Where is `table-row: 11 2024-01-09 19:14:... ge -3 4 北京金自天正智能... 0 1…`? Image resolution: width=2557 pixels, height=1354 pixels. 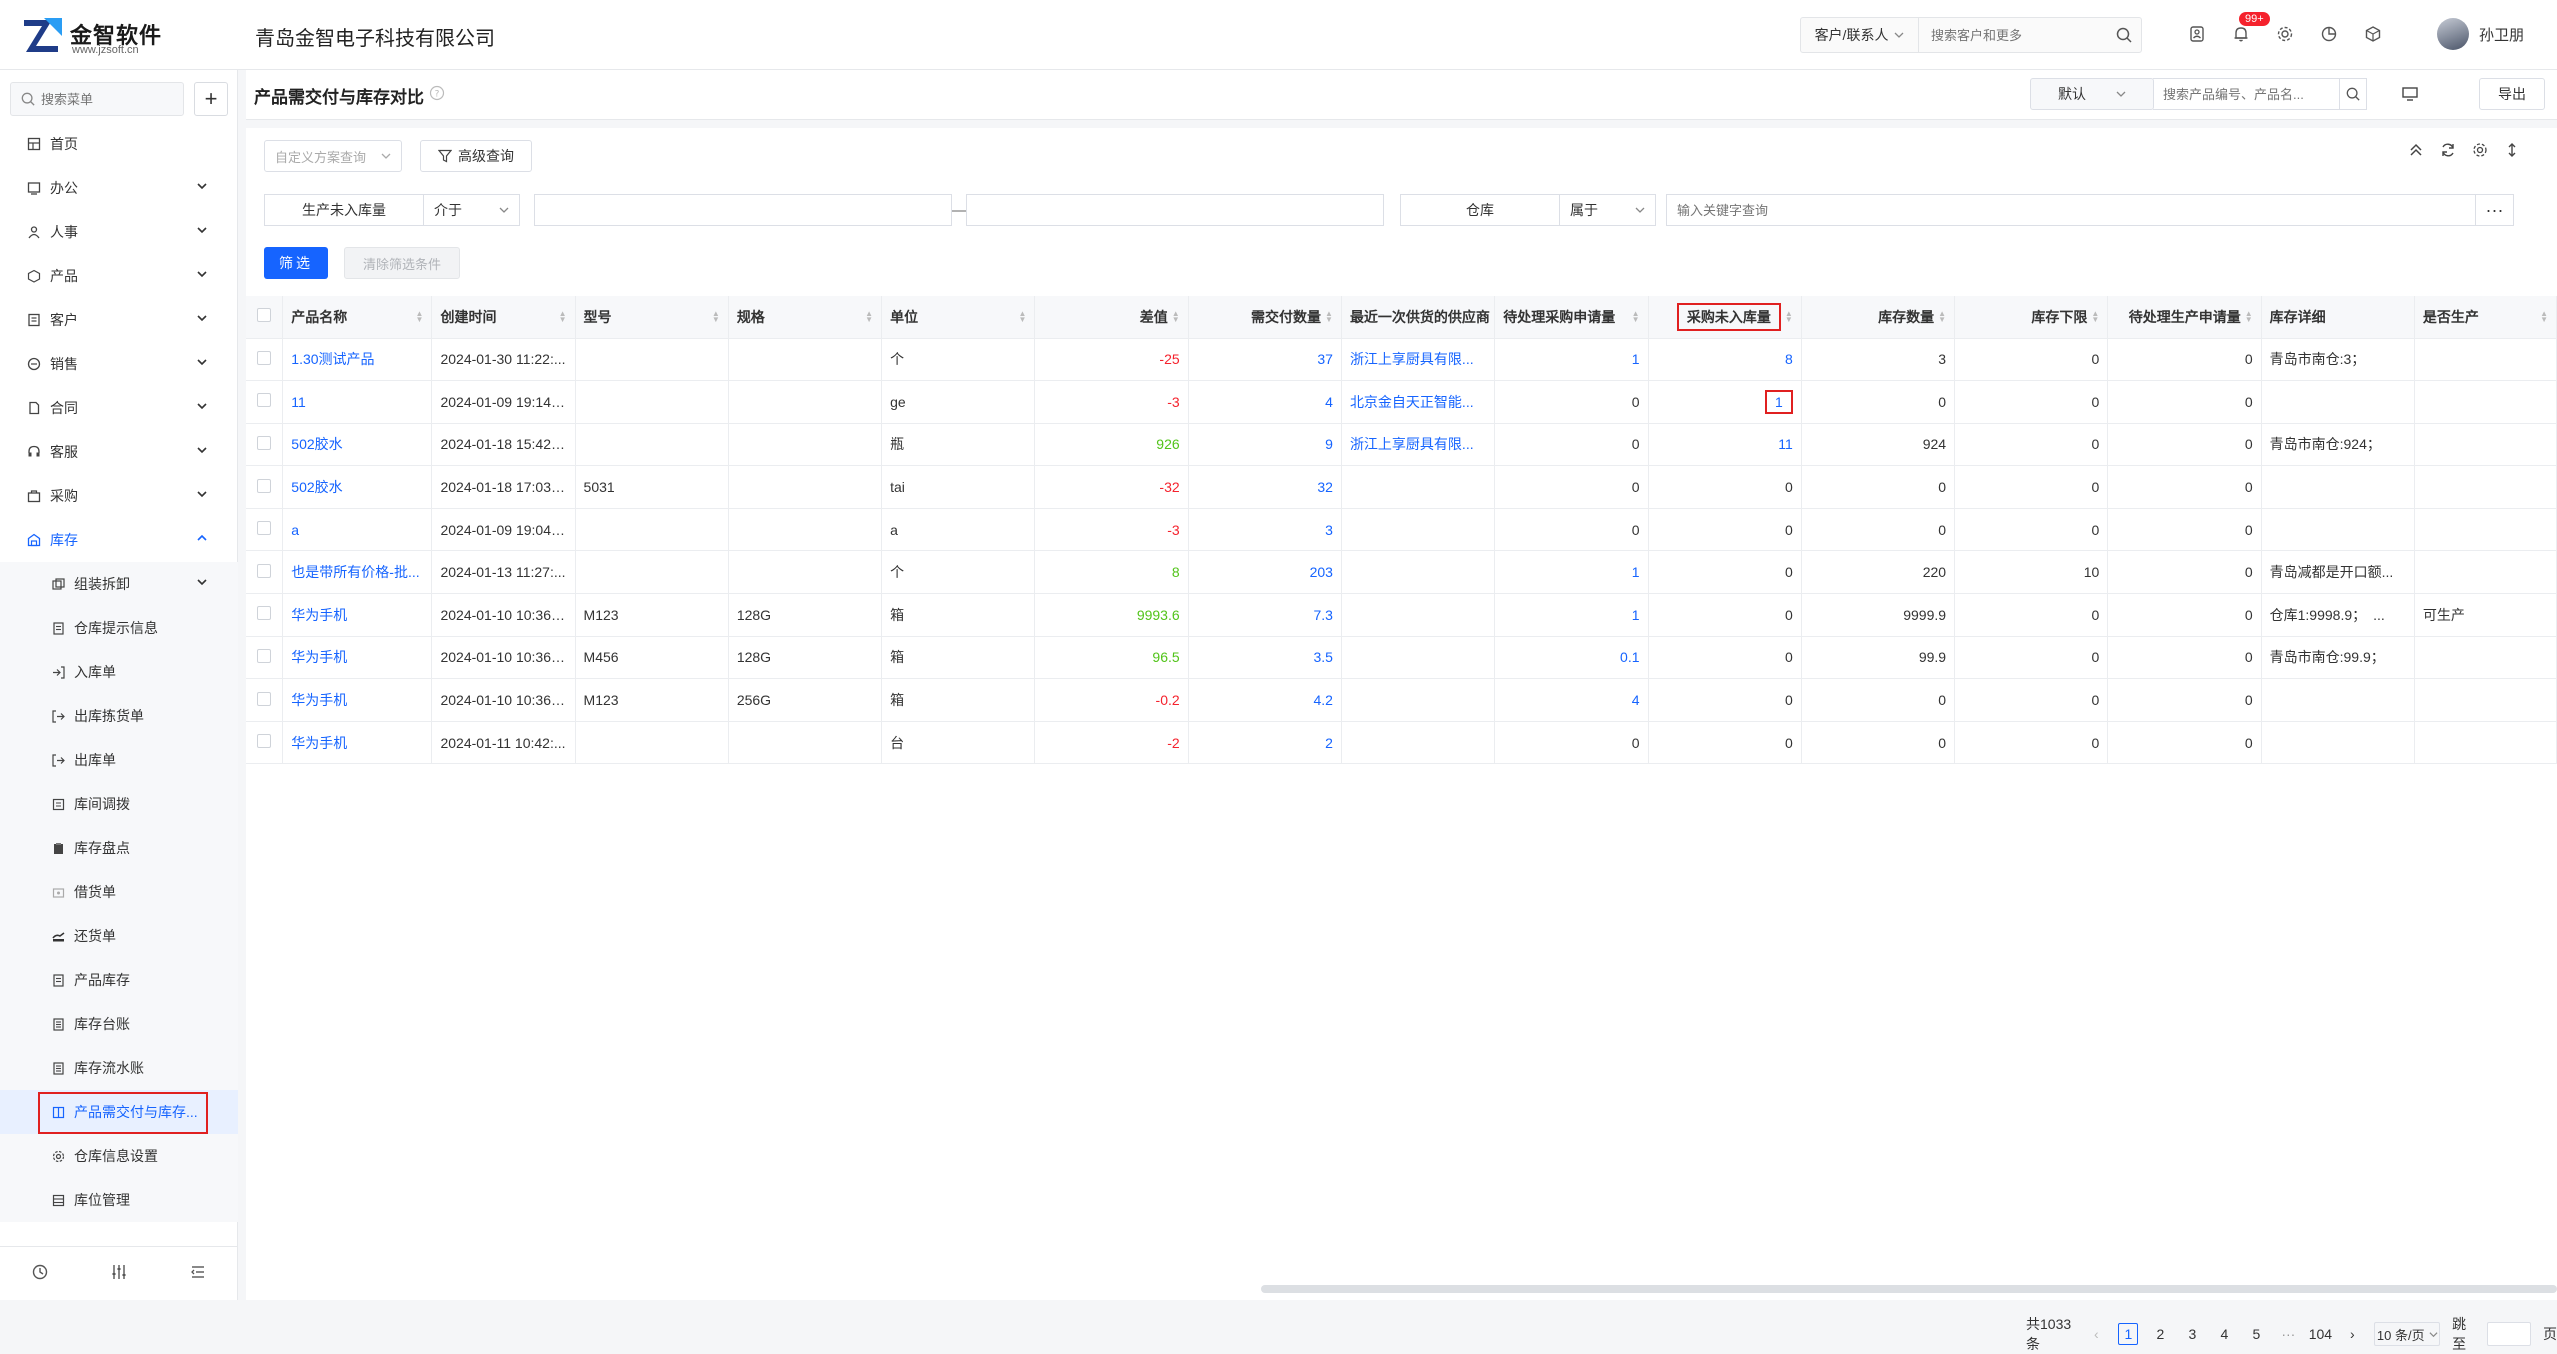 table-row: 11 2024-01-09 19:14:... ge -3 4 北京金自天正智能... 0 1… is located at coordinates (1401, 402).